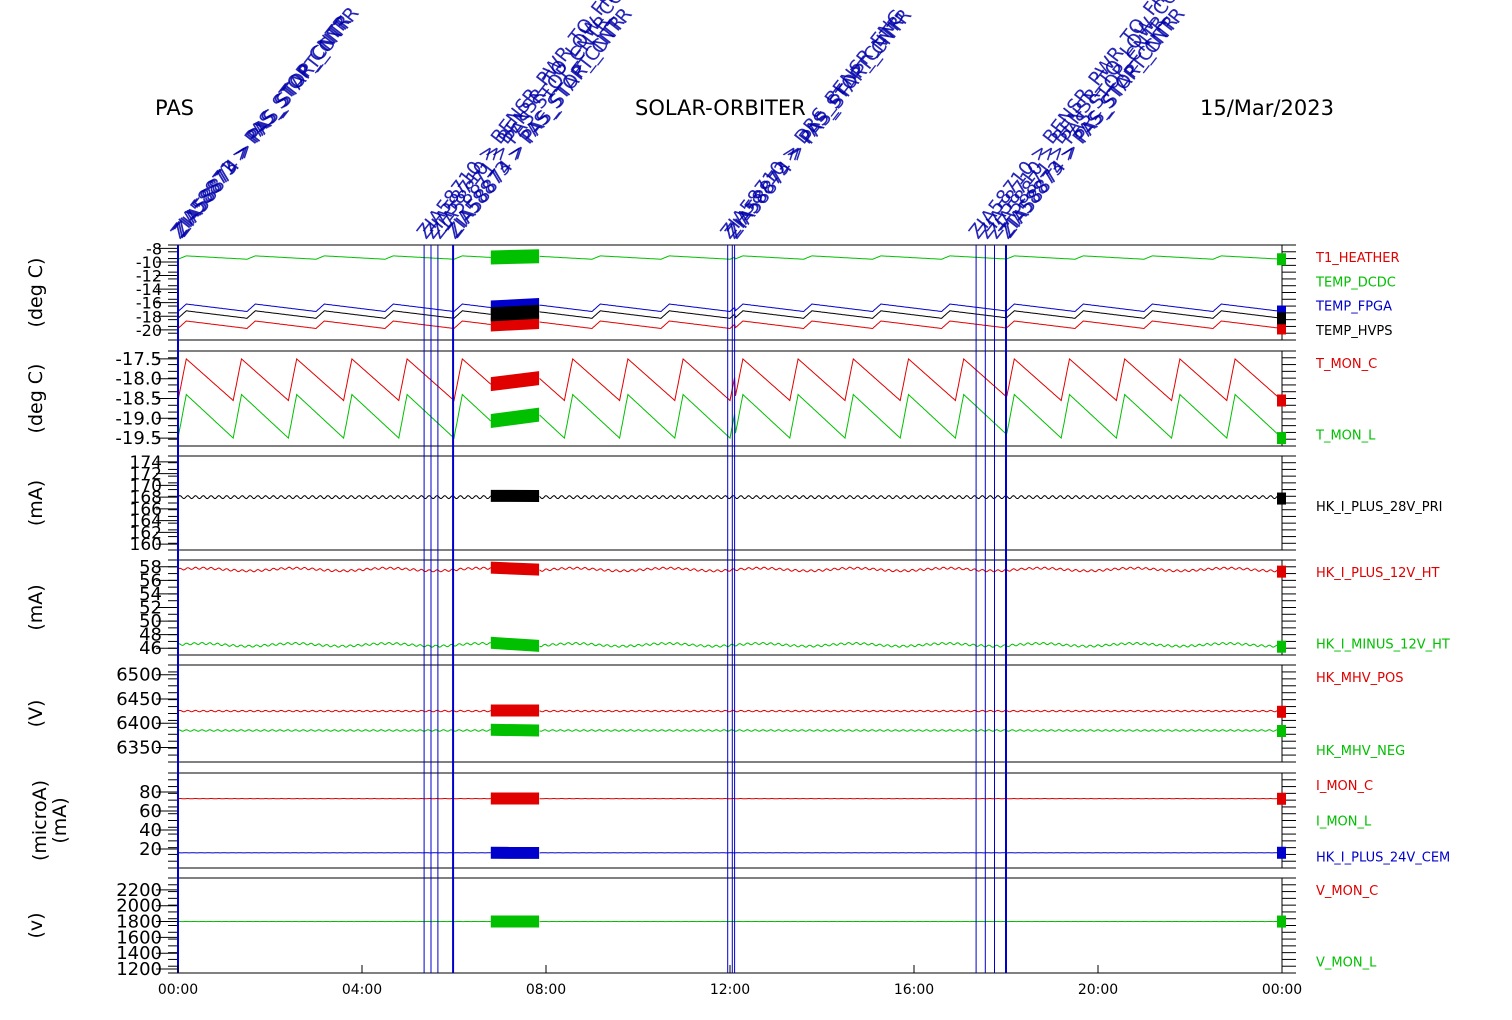 Image resolution: width=1512 pixels, height=1020 pixels. Describe the element at coordinates (150, 811) in the screenshot. I see `y-tick-label: 60` at that location.